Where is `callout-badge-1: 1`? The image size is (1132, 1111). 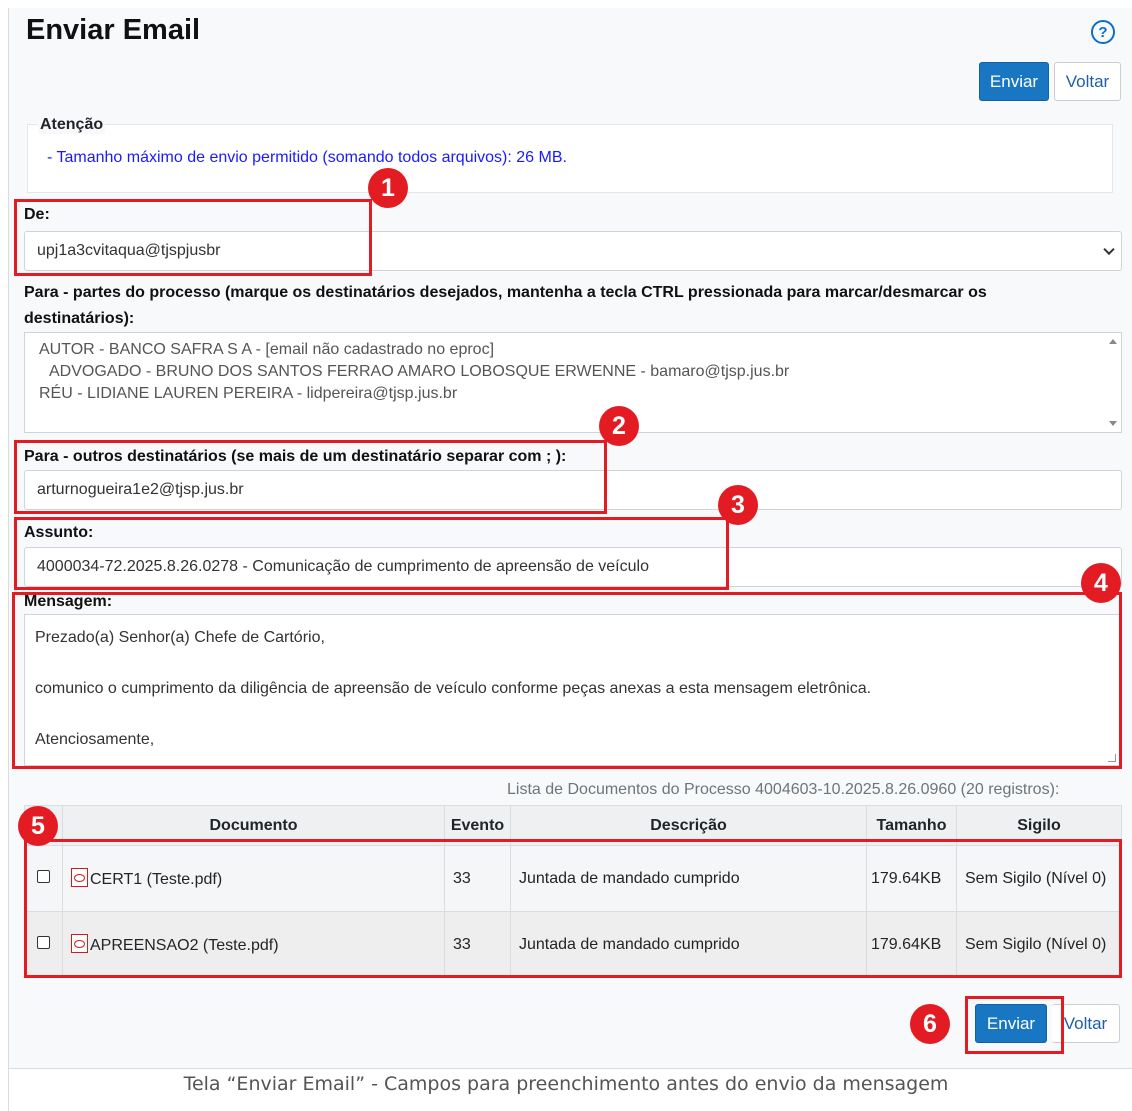
callout-badge-1: 1 is located at coordinates (388, 188).